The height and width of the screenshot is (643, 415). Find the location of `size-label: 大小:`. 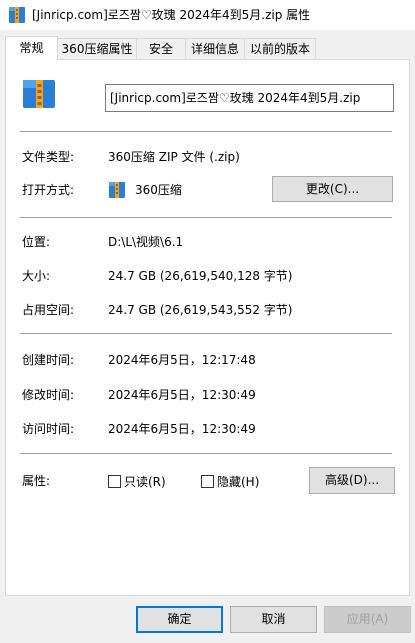

size-label: 大小: is located at coordinates (36, 276).